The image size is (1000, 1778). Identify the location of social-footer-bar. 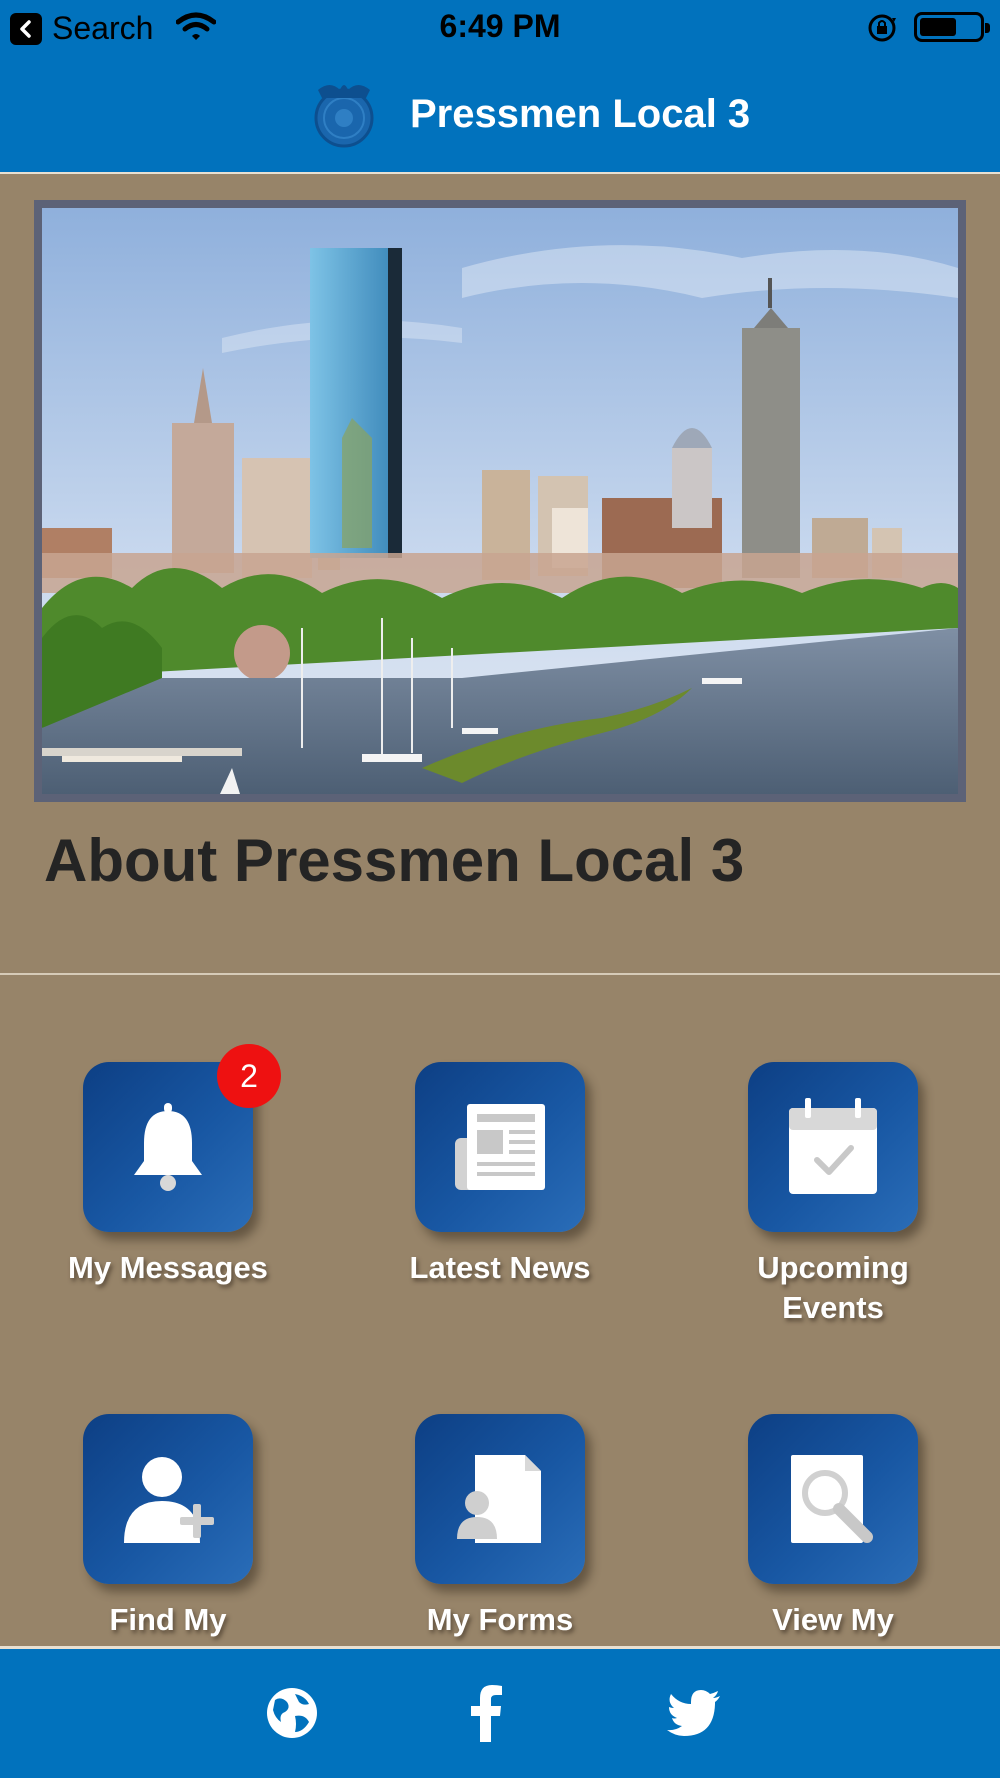
(500, 1713).